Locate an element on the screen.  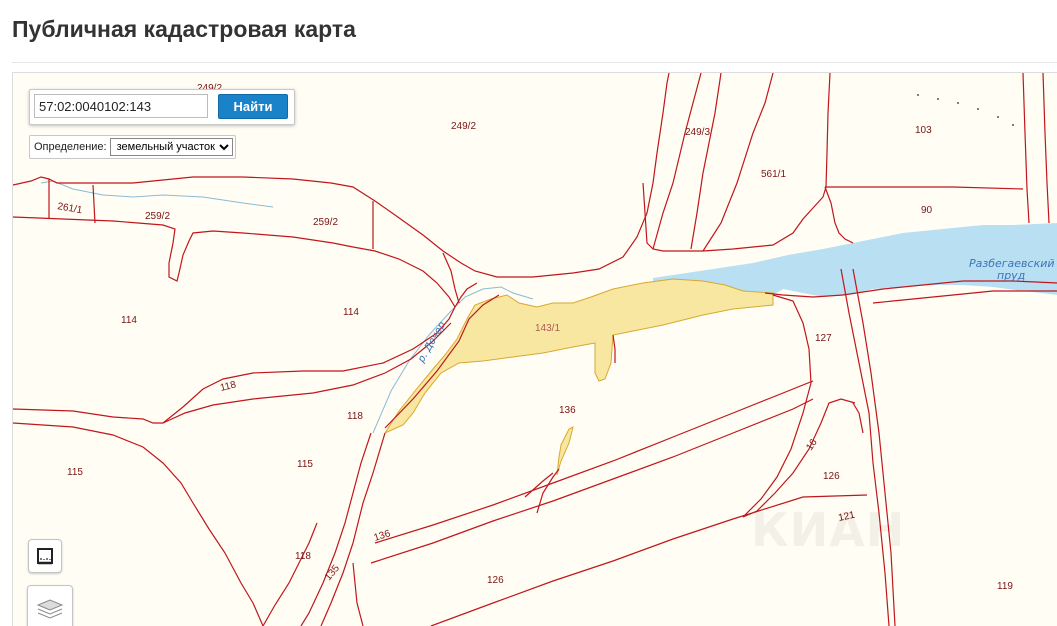
river-line is located at coordinates (157, 194).